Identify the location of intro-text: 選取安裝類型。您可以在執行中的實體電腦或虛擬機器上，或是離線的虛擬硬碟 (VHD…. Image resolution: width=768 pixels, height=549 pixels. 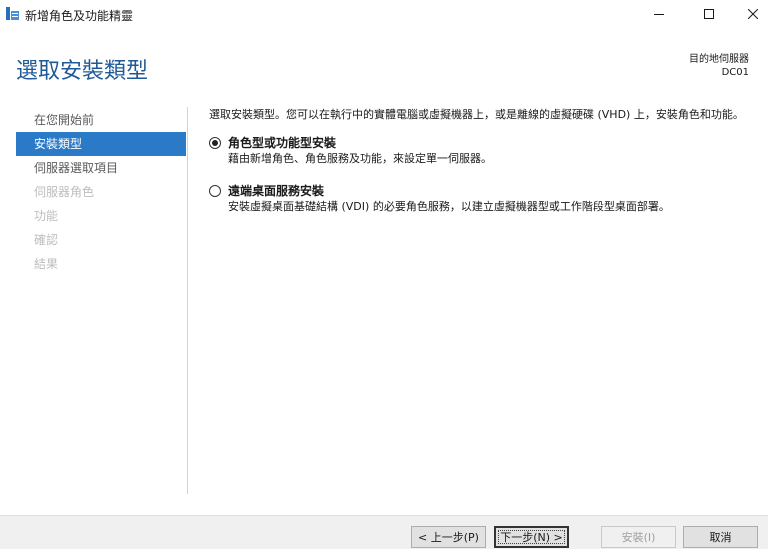
(476, 114).